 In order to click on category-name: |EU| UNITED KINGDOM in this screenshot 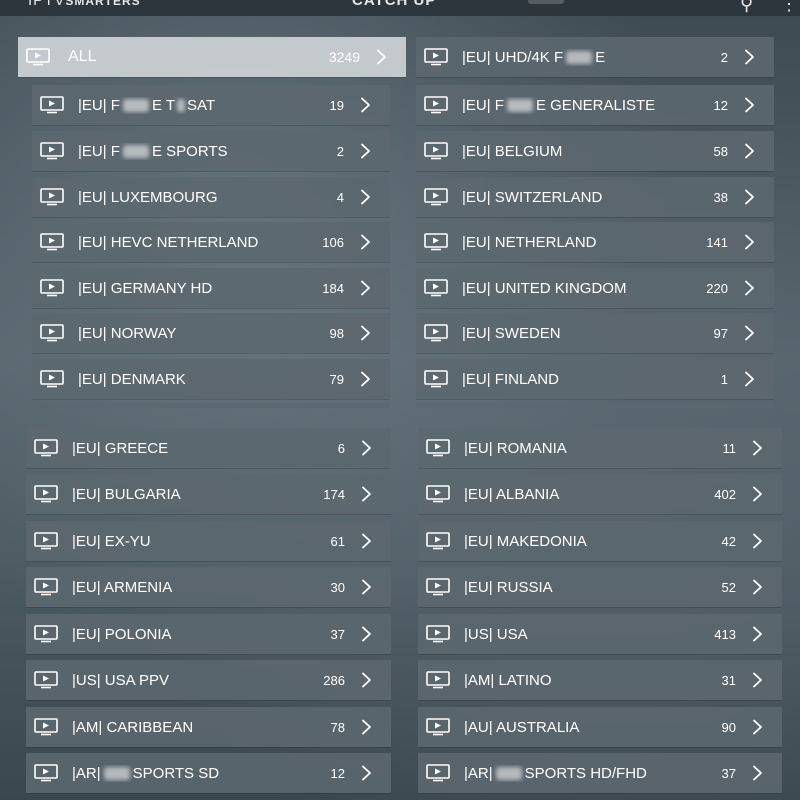, I will do `click(584, 288)`.